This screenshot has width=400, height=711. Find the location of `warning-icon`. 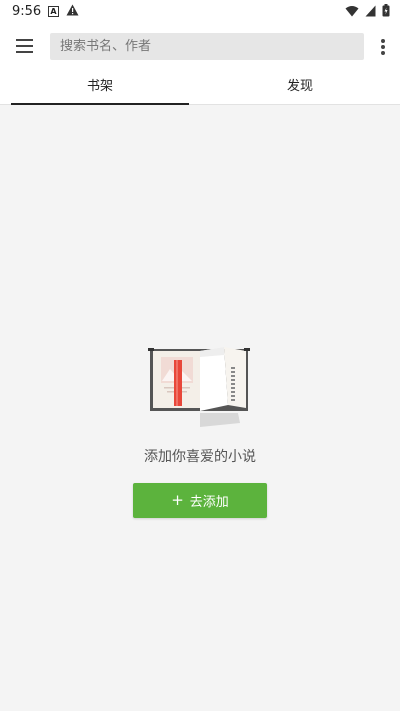

warning-icon is located at coordinates (72, 11).